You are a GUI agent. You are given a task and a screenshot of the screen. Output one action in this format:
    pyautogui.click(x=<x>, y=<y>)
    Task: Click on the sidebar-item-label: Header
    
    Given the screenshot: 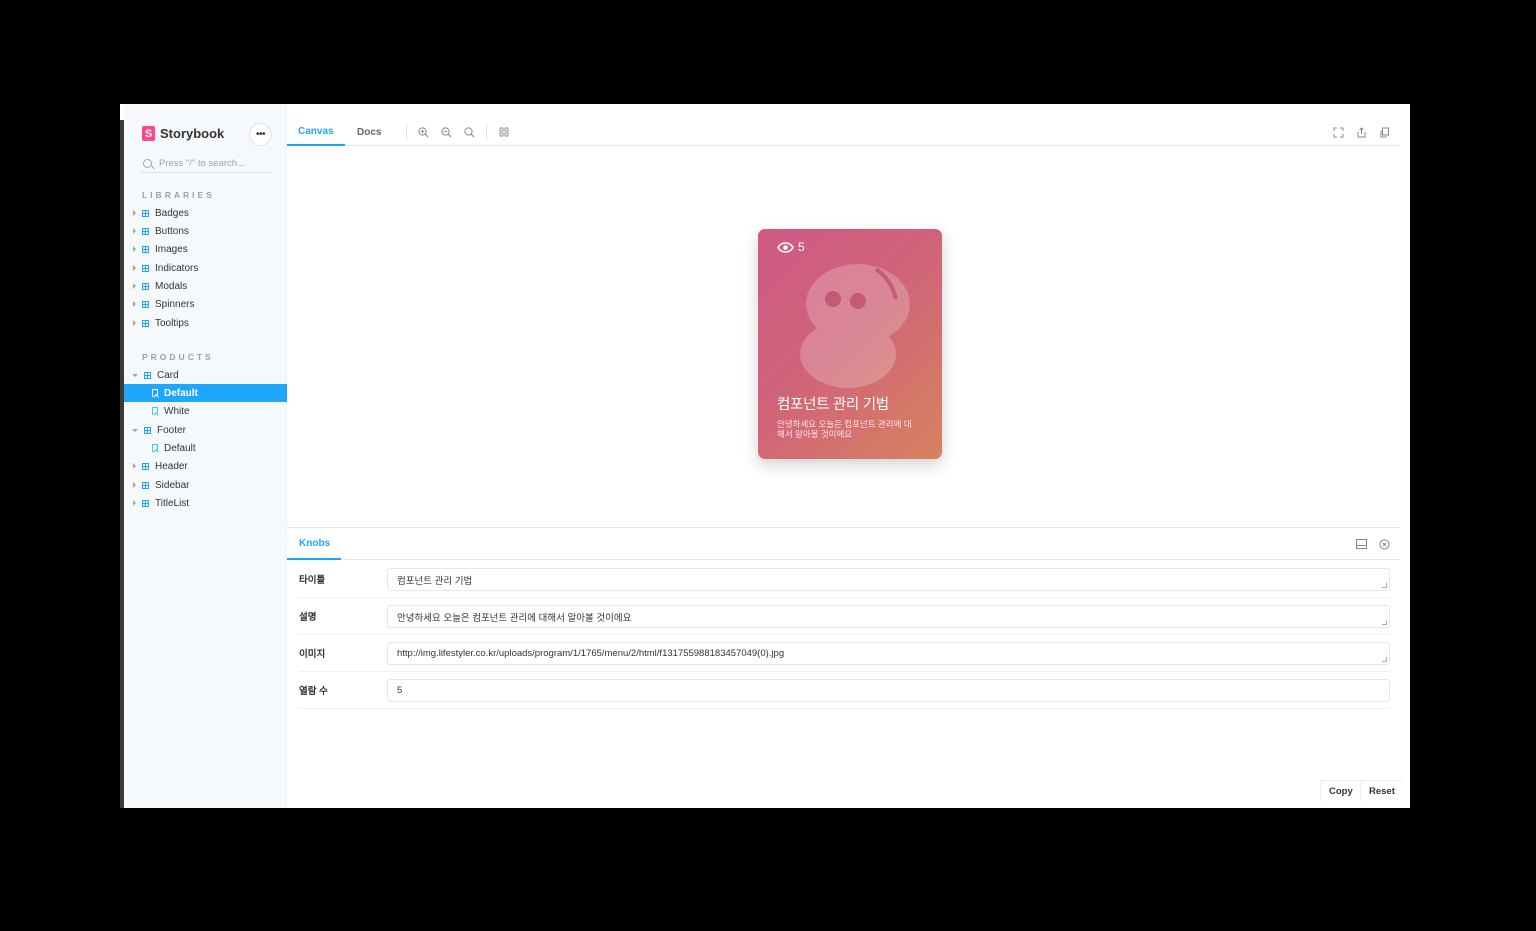 What is the action you would take?
    pyautogui.click(x=171, y=466)
    